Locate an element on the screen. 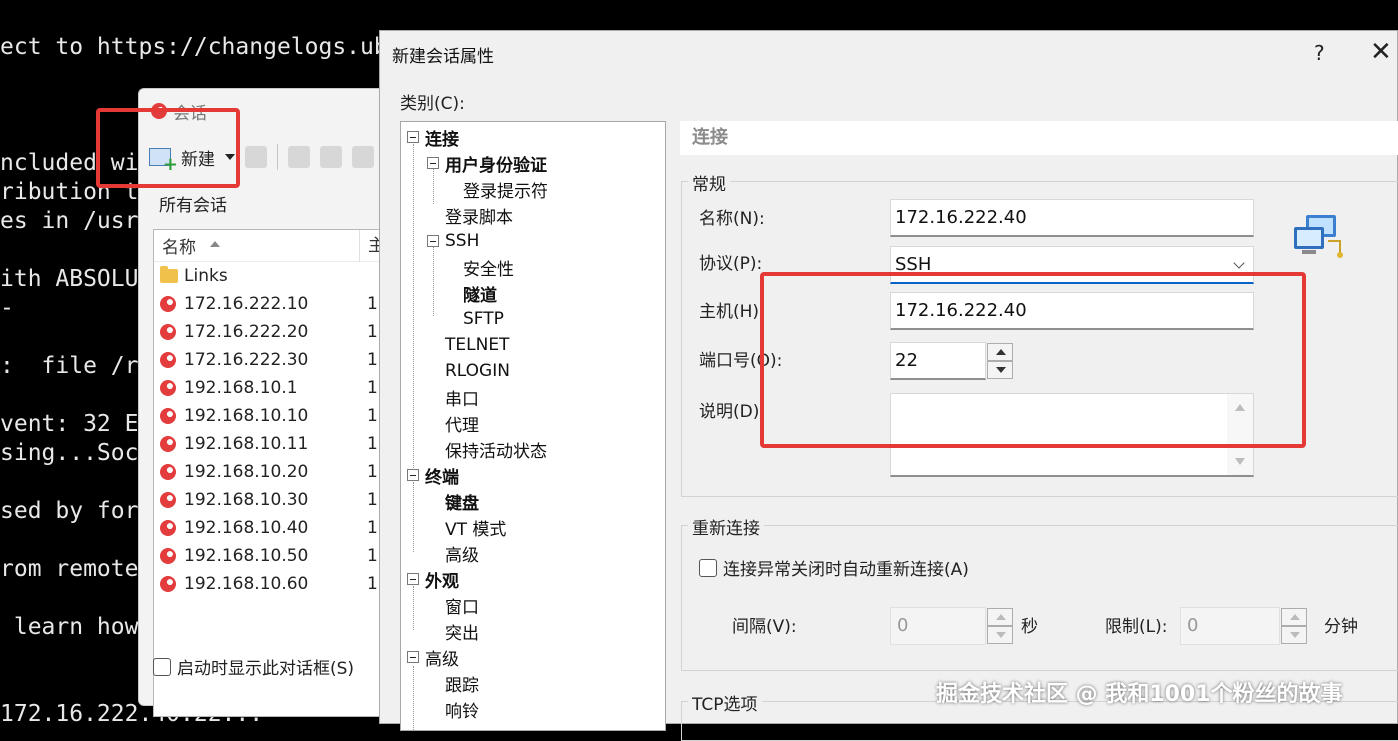  terminal-line: rom remote is located at coordinates (69, 569).